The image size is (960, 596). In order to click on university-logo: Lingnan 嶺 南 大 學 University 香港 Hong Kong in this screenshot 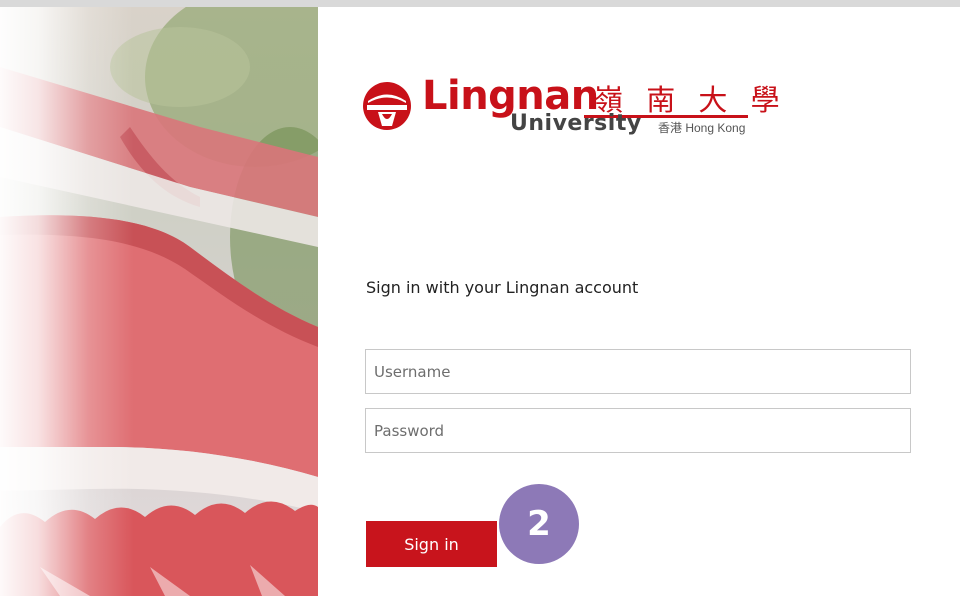, I will do `click(571, 116)`.